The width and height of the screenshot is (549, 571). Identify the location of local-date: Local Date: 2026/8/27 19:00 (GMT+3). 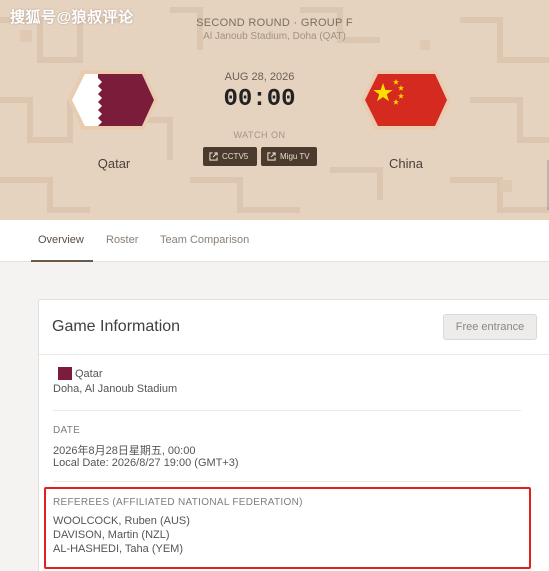
(146, 463).